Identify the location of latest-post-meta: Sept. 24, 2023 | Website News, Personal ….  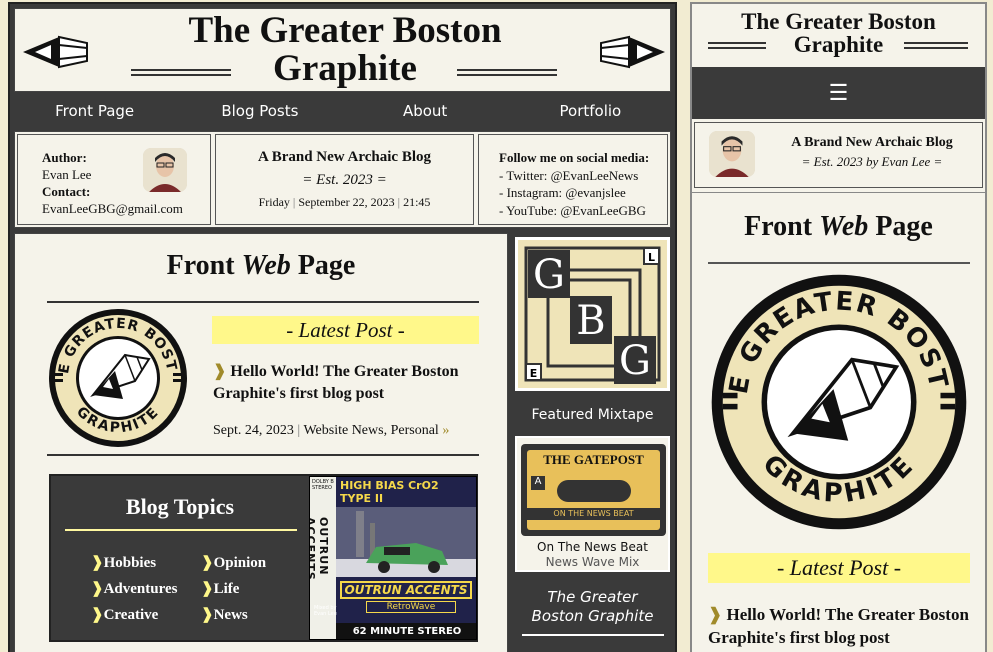
(331, 430).